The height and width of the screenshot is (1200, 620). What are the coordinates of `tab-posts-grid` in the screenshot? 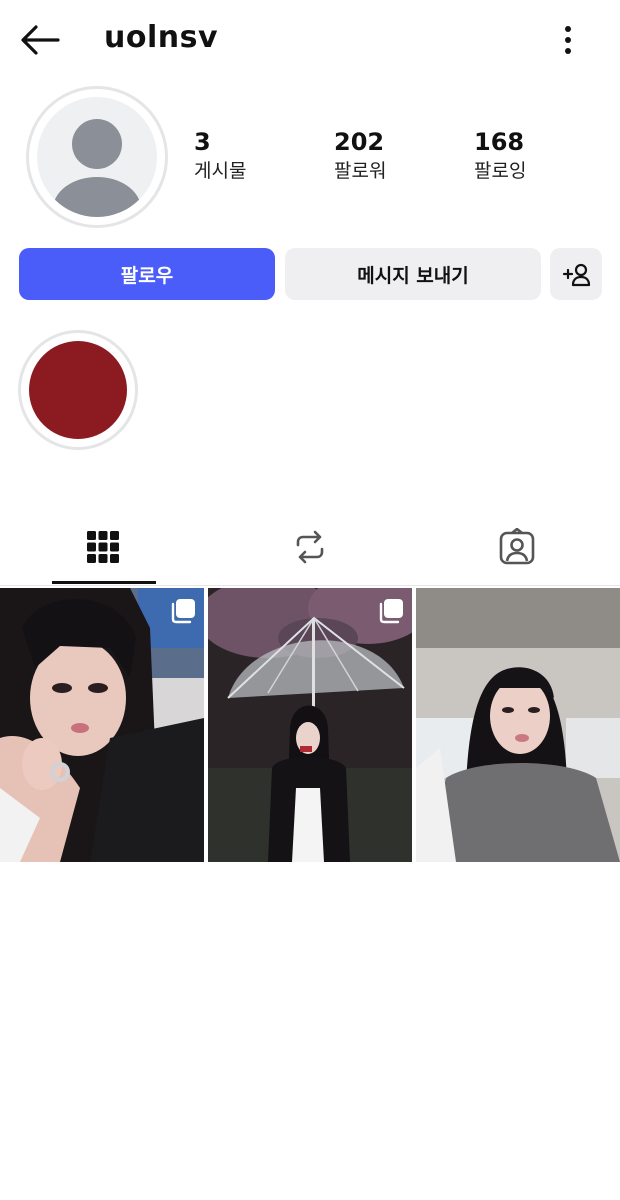 It's located at (103, 547).